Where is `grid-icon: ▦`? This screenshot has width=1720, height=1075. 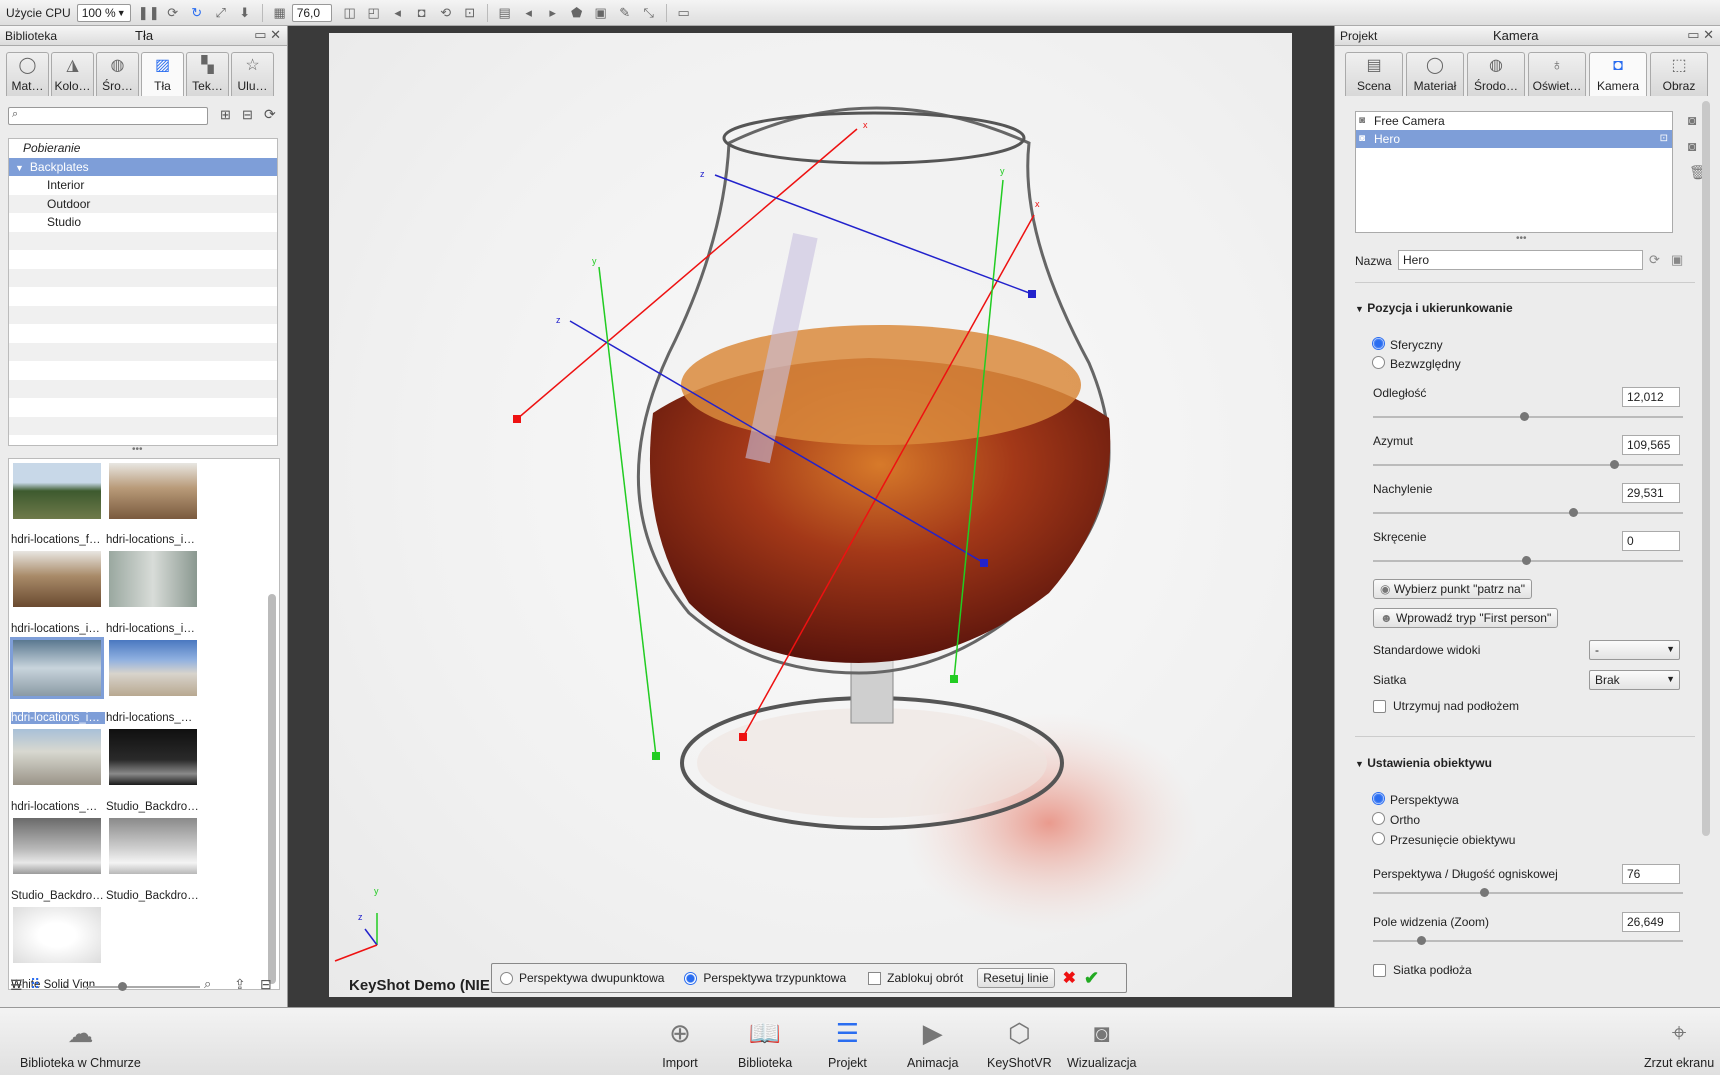
grid-icon: ▦ is located at coordinates (280, 13).